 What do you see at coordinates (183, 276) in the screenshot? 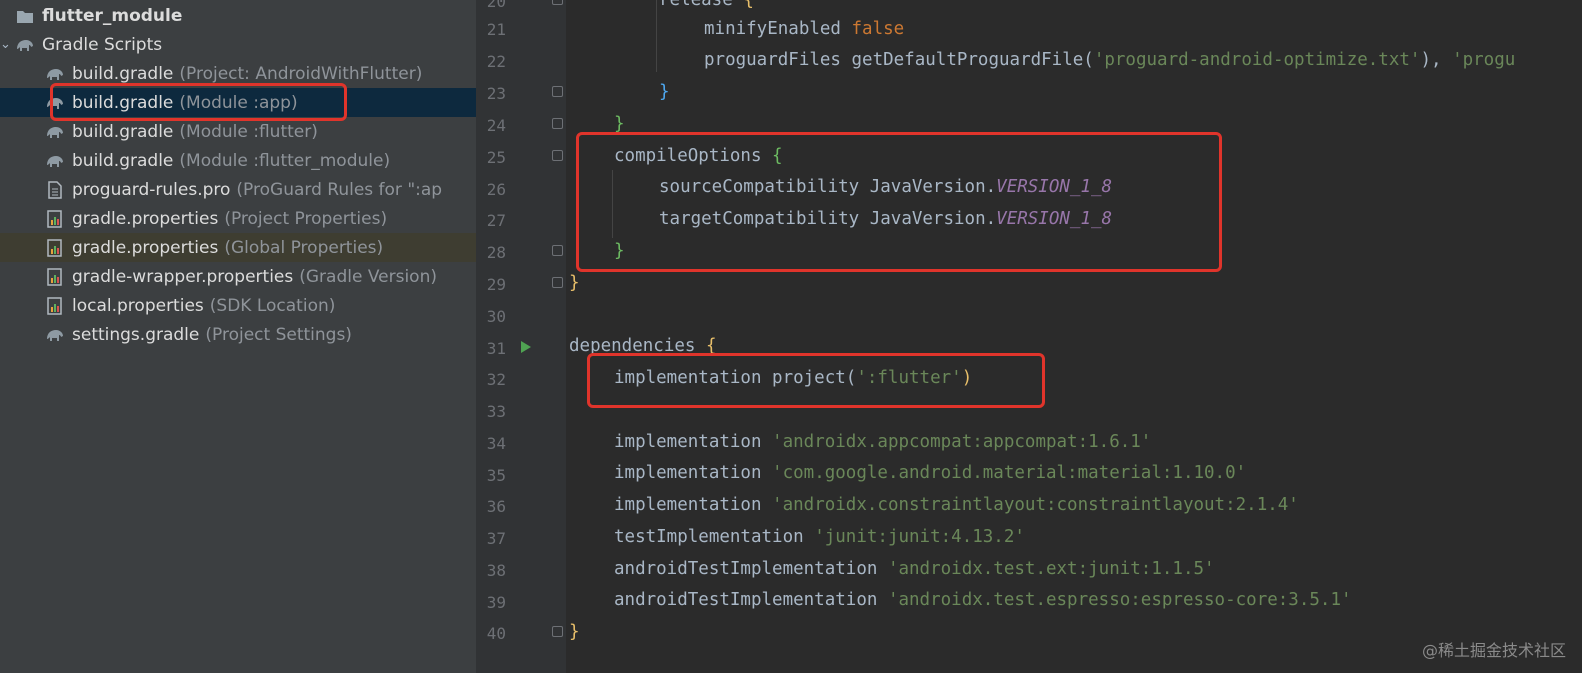
I see `tree-item-name: gradle-wrapper.properties` at bounding box center [183, 276].